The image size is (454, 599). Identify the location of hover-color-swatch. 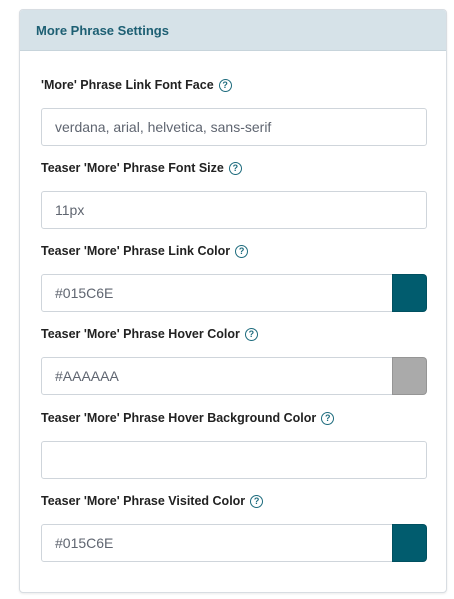
(409, 376).